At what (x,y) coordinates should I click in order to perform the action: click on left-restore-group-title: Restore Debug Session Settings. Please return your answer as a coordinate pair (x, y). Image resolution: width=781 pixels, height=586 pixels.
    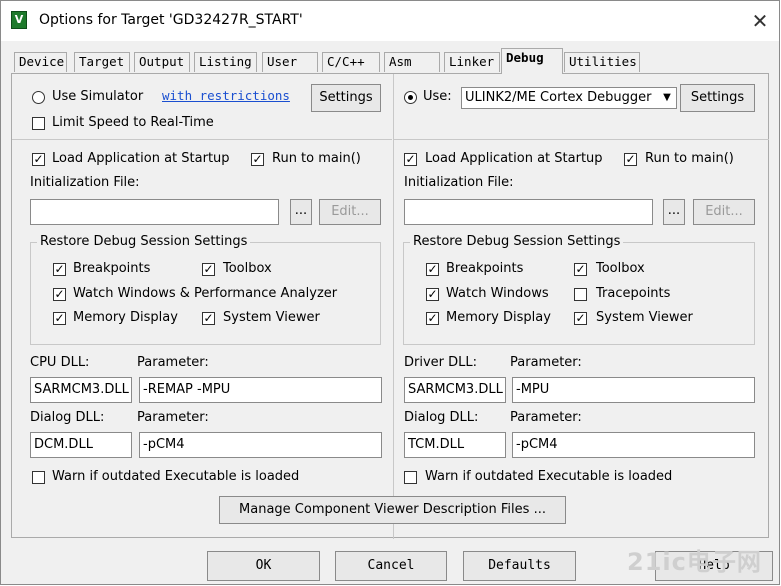
    Looking at the image, I should click on (144, 241).